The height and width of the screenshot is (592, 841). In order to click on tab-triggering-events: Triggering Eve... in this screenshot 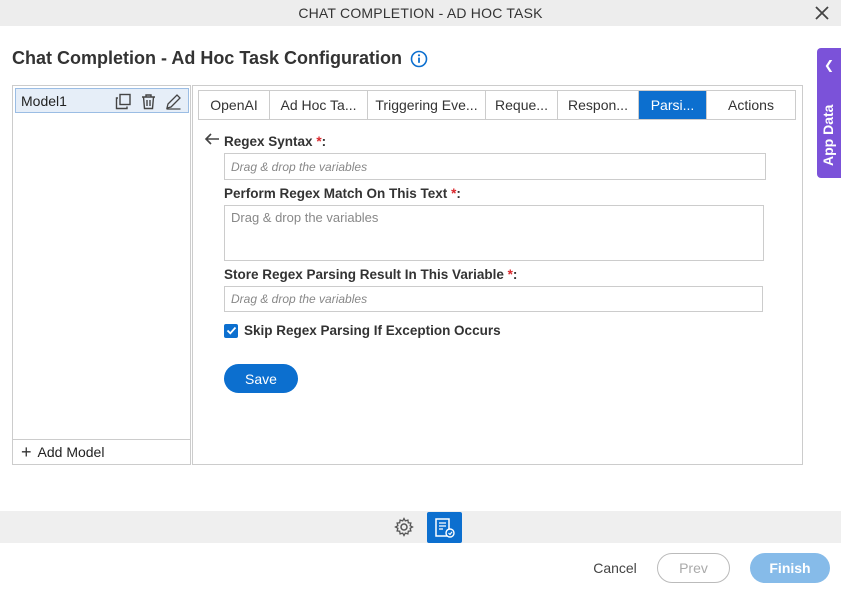, I will do `click(427, 105)`.